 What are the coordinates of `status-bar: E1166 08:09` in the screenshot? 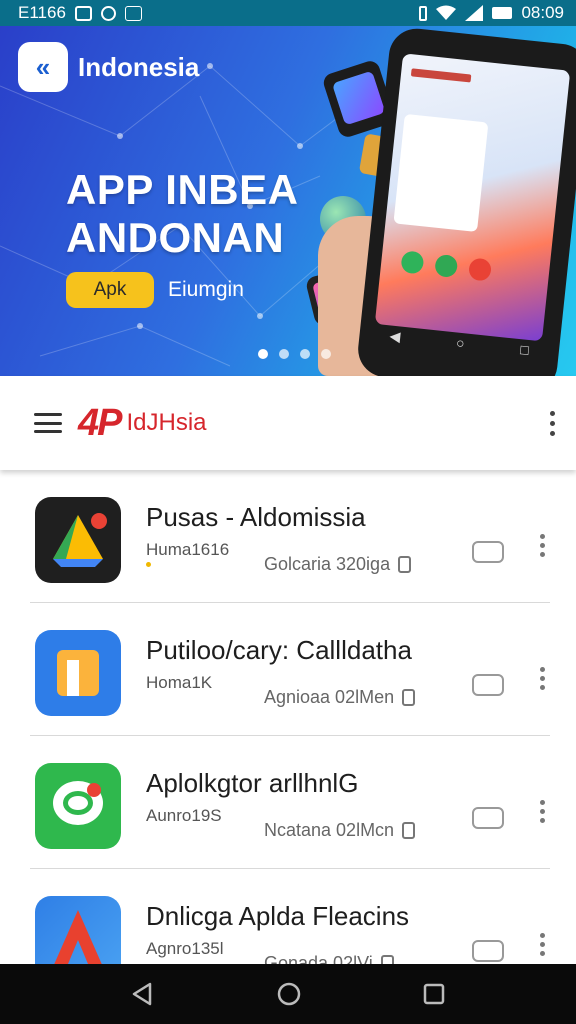 It's located at (288, 13).